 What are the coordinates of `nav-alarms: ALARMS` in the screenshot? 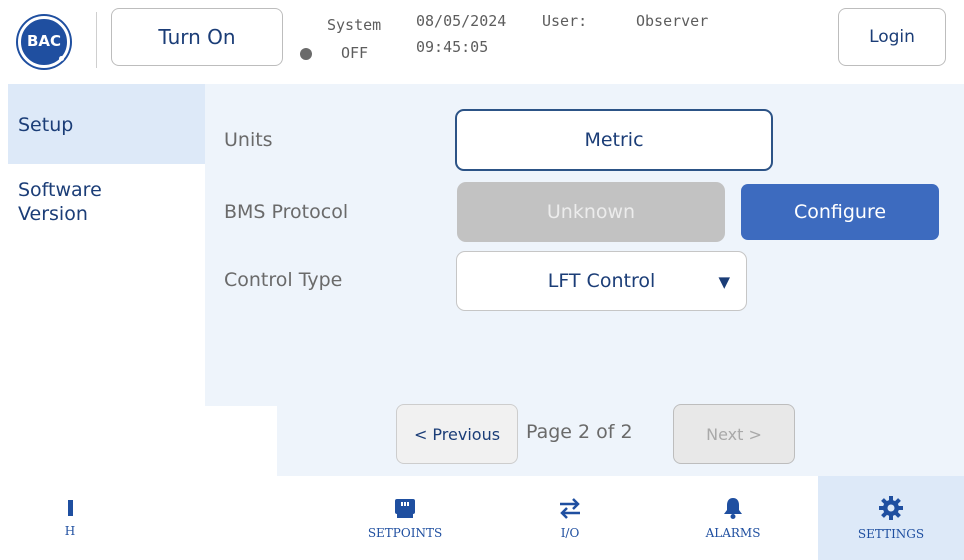 It's located at (733, 518).